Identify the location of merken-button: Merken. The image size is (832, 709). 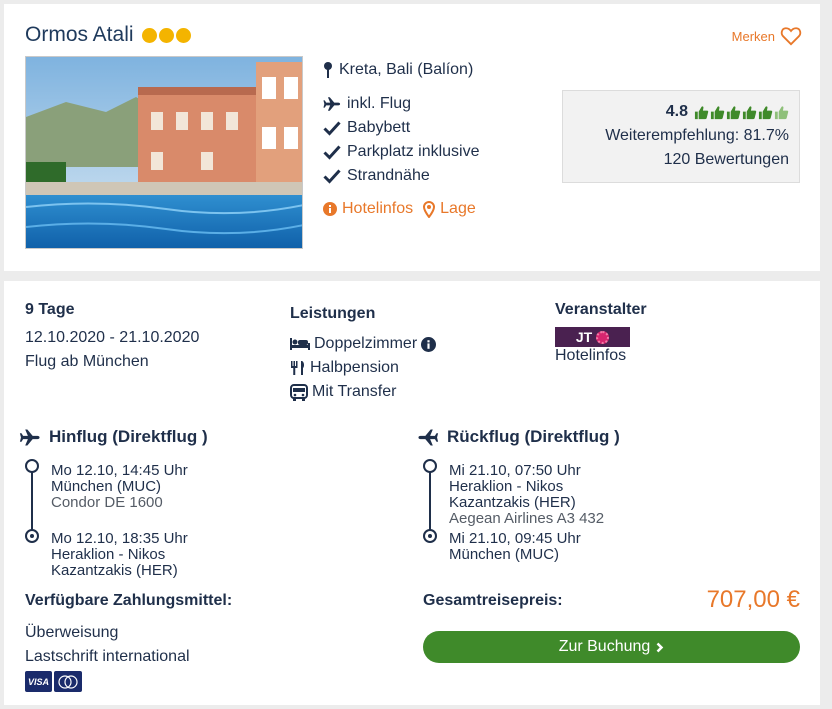
(767, 36).